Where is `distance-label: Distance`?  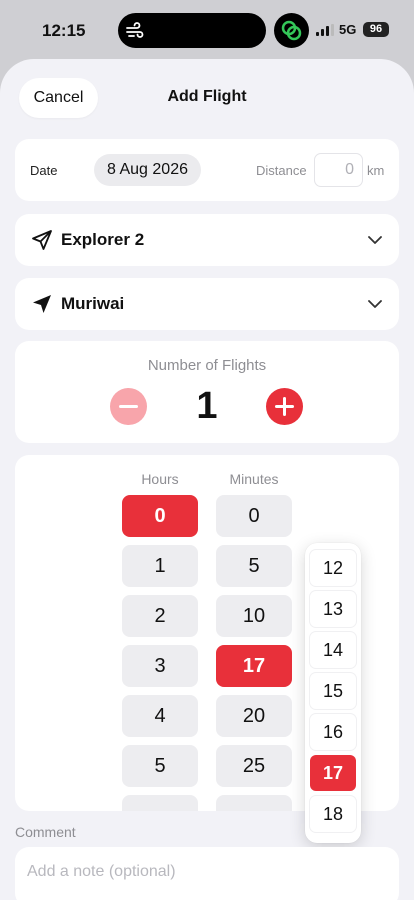
distance-label: Distance is located at coordinates (281, 170).